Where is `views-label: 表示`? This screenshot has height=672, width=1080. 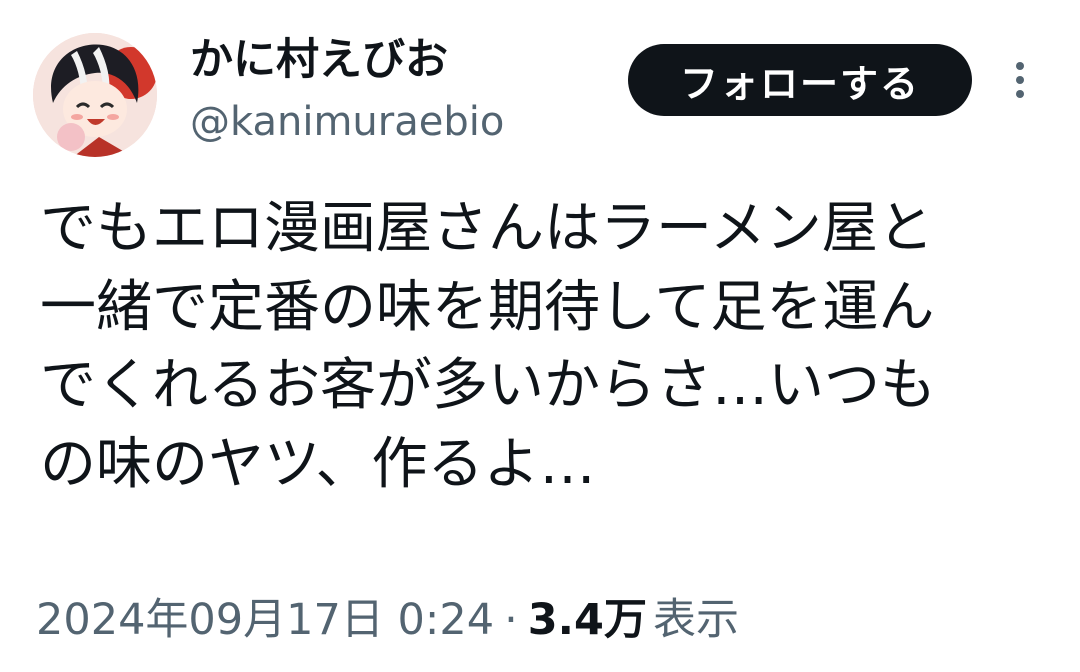
views-label: 表示 is located at coordinates (695, 620).